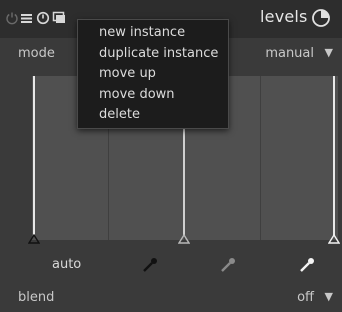 Image resolution: width=342 pixels, height=312 pixels. I want to click on gray-picker-icon, so click(228, 265).